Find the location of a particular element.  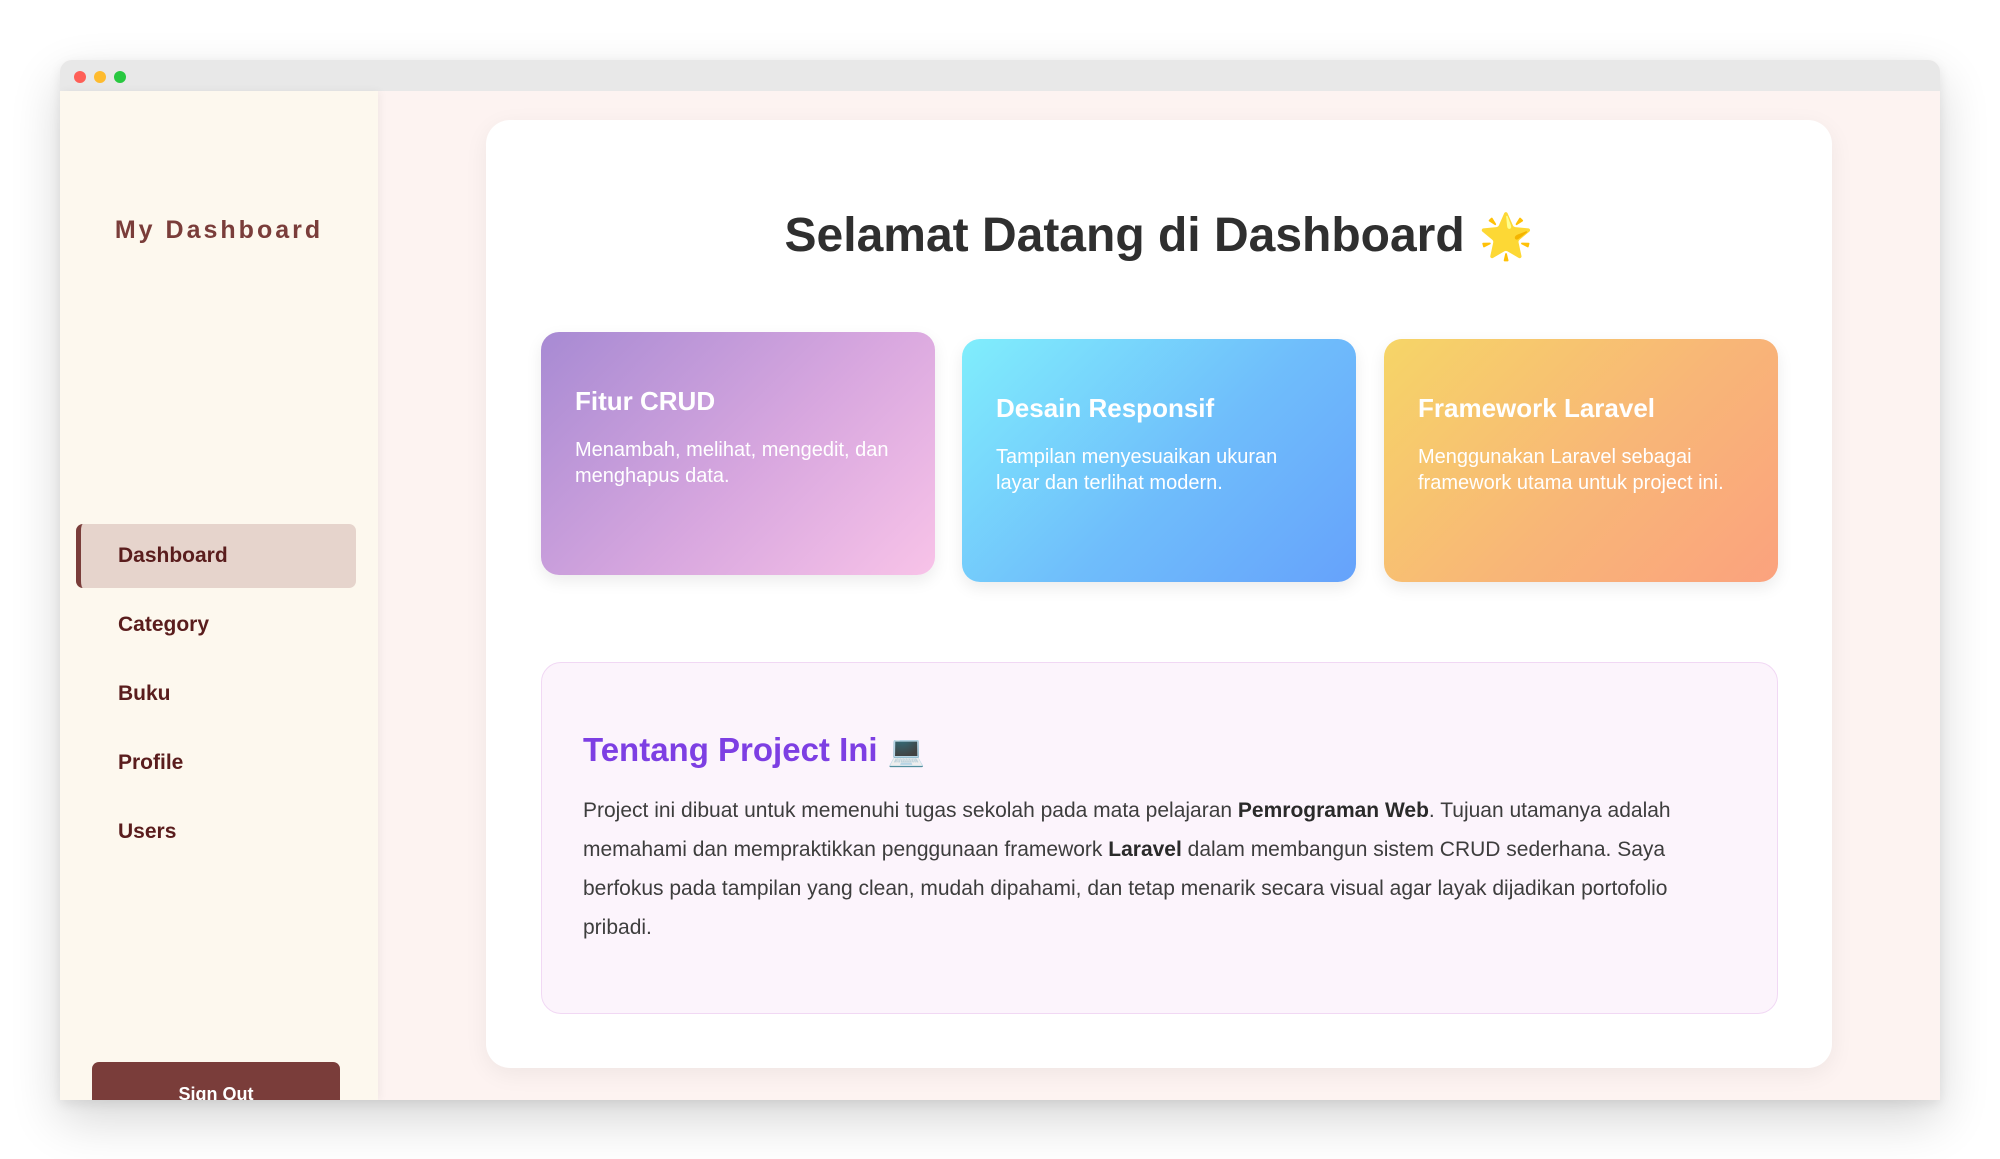

window-titlebar is located at coordinates (1000, 75).